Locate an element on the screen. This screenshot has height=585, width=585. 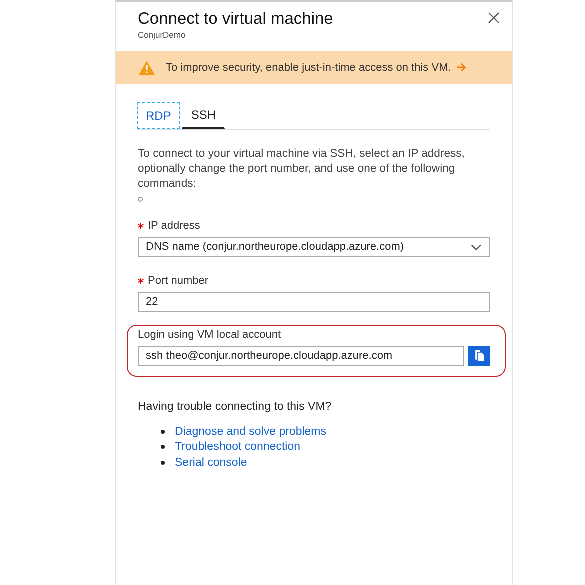
copy-button is located at coordinates (479, 356).